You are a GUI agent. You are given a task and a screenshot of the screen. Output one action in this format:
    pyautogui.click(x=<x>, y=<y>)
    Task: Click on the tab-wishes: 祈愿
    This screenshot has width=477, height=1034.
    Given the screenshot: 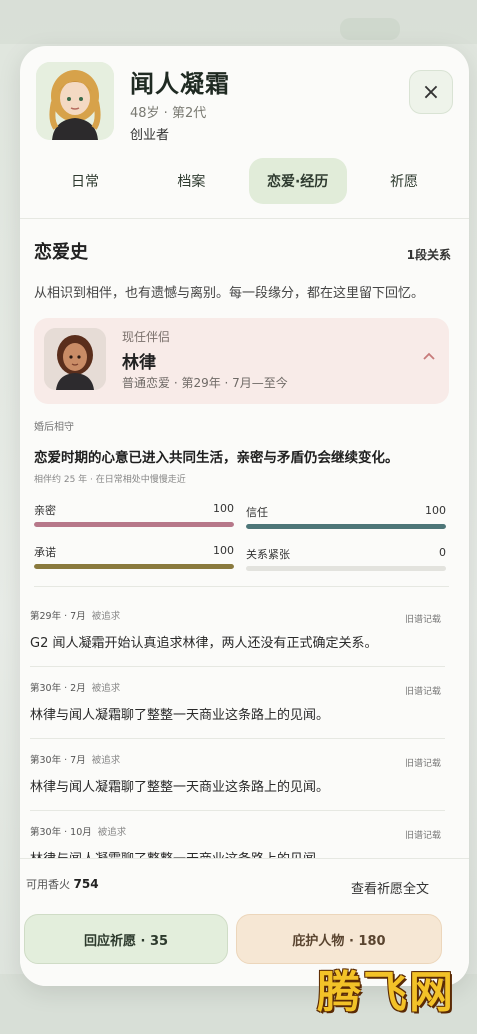 What is the action you would take?
    pyautogui.click(x=404, y=181)
    